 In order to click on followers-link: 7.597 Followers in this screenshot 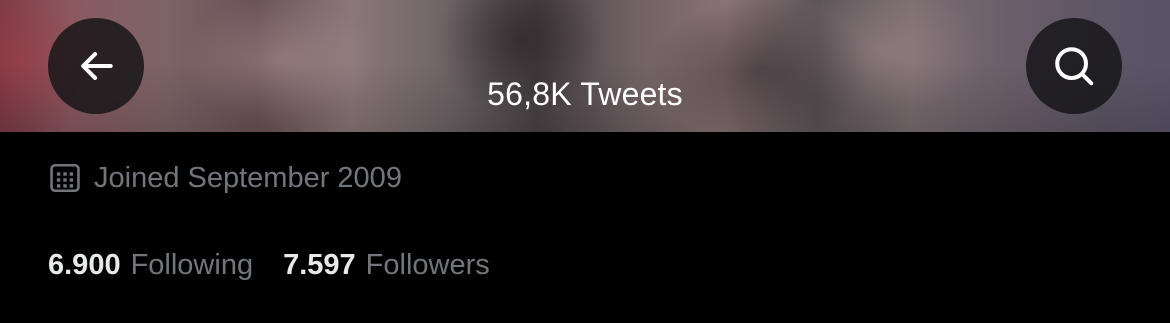, I will do `click(386, 265)`.